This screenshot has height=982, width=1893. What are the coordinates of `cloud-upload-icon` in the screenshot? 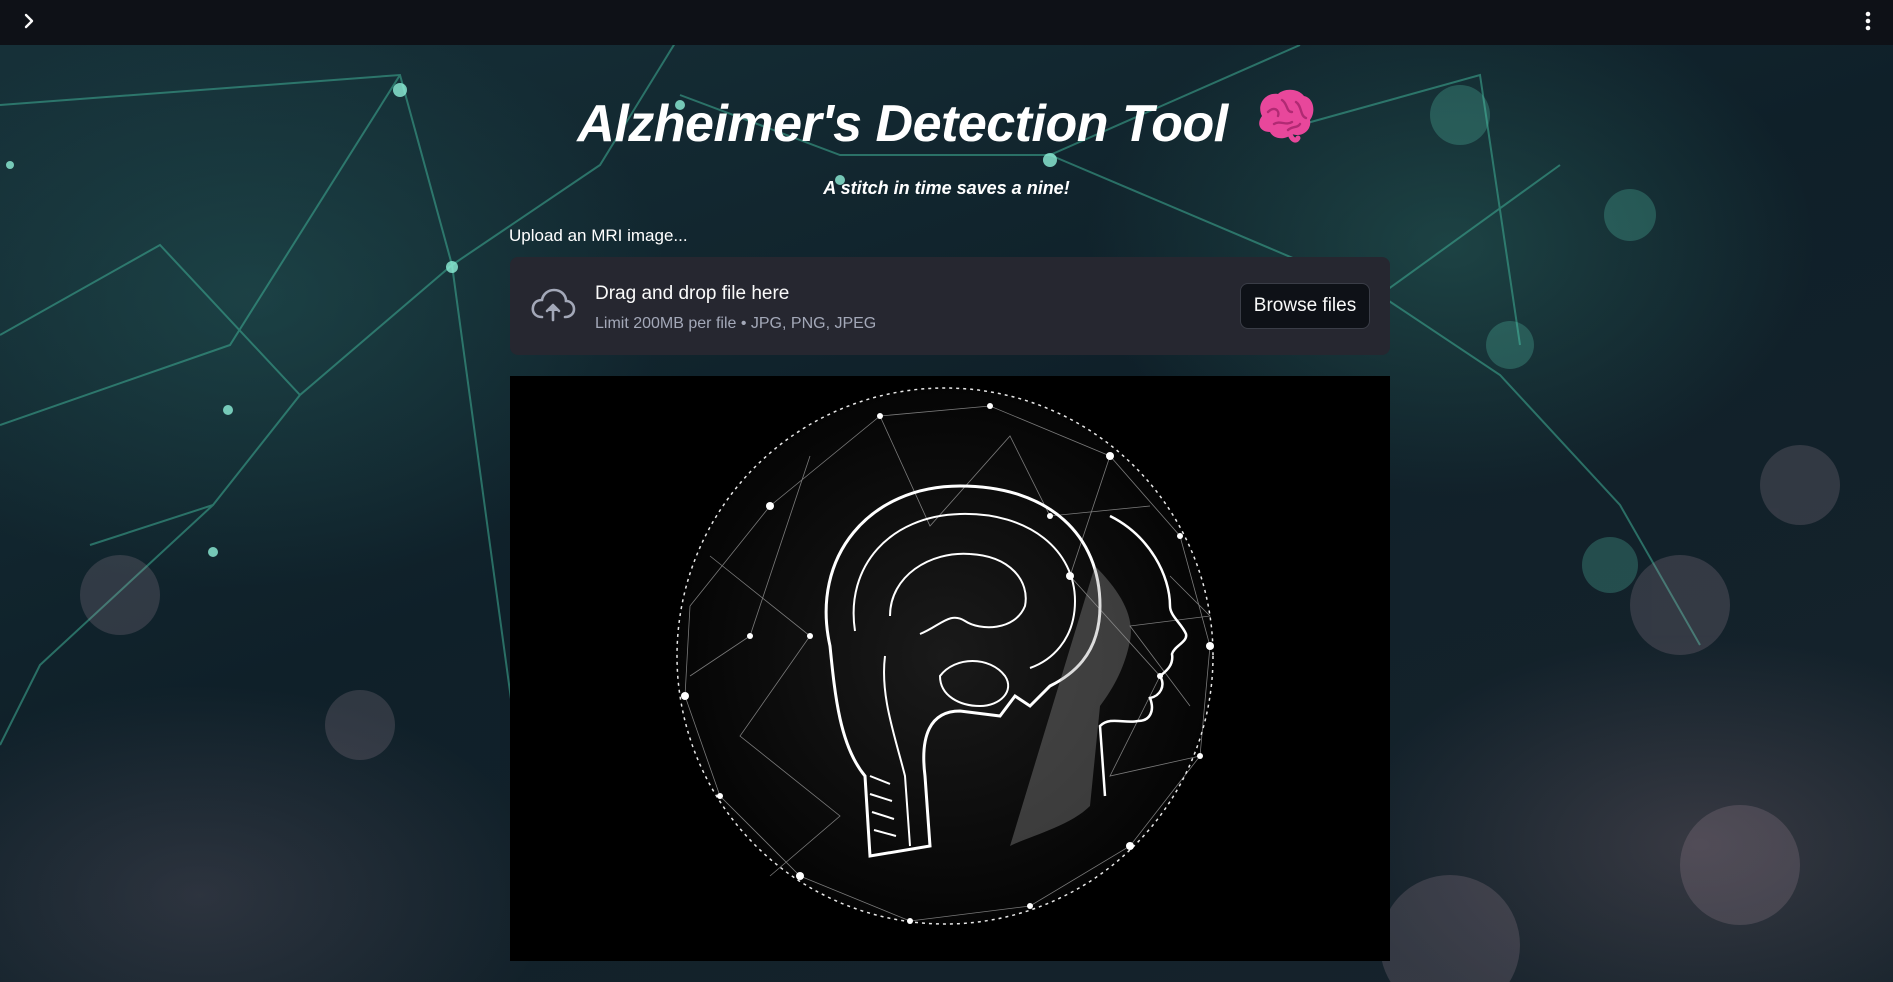 It's located at (553, 307).